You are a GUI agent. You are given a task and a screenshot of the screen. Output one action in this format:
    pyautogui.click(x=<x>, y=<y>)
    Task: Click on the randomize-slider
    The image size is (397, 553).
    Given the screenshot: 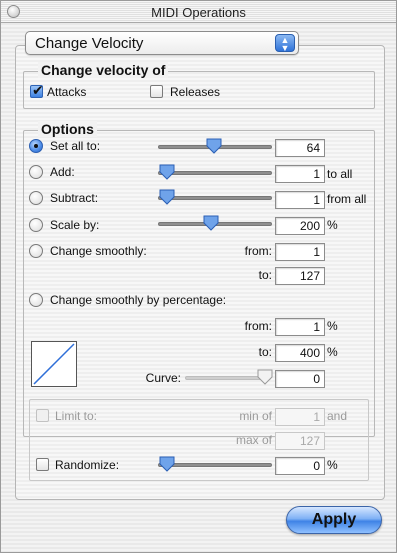 What is the action you would take?
    pyautogui.click(x=215, y=464)
    